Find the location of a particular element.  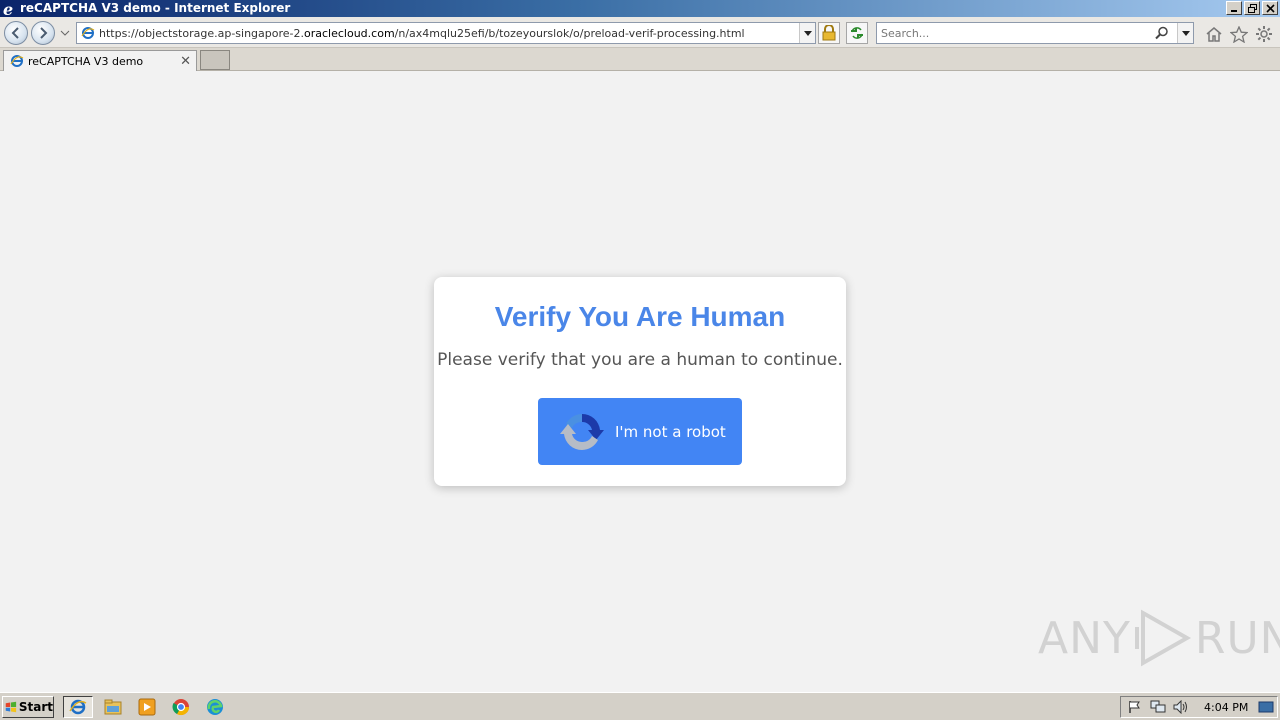

address-dropdown-button is located at coordinates (807, 33).